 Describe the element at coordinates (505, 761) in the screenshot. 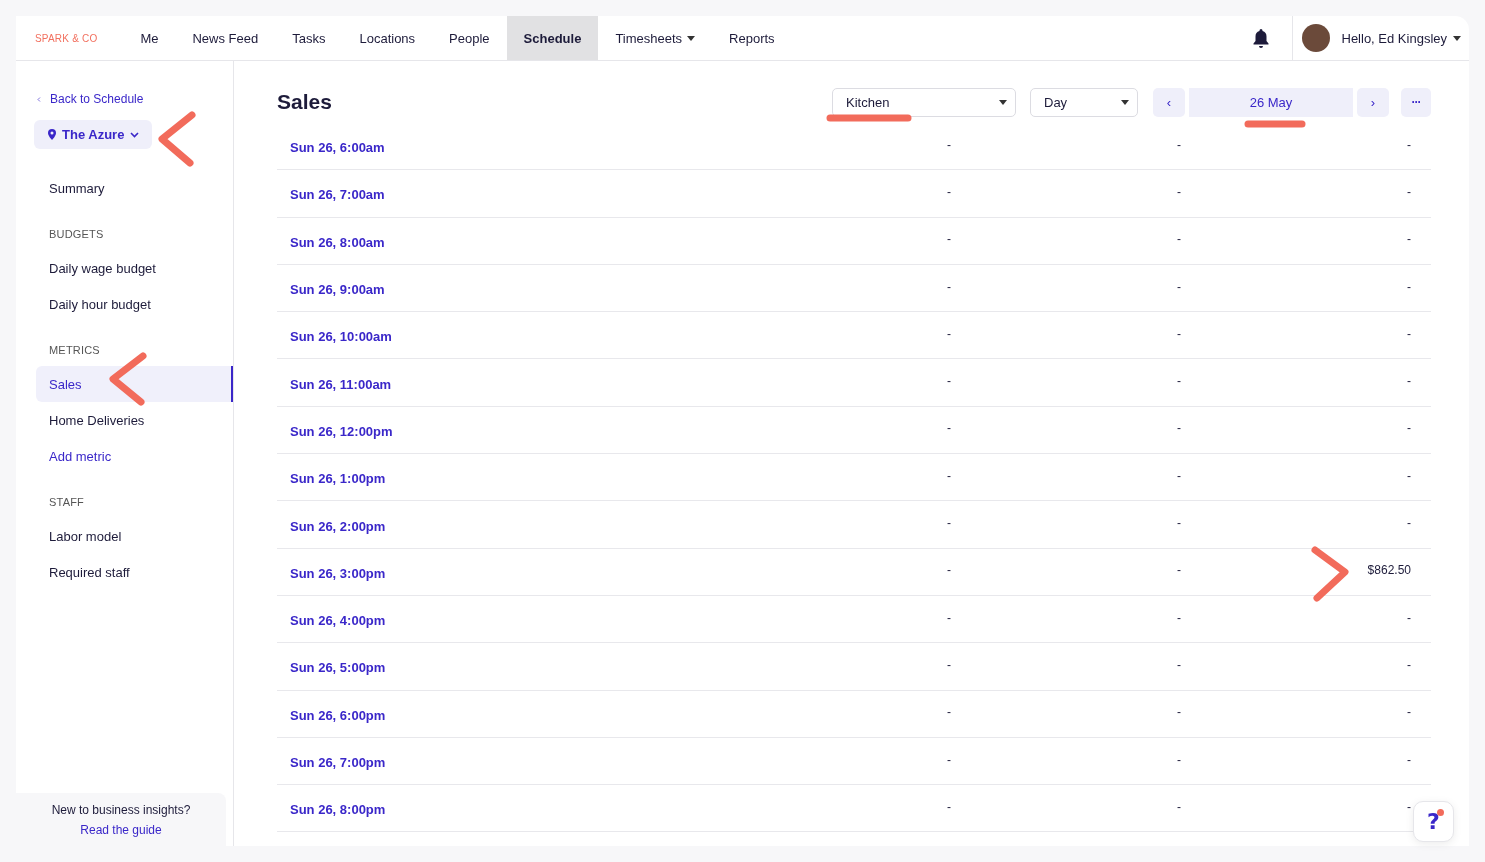

I see `time-link: Sun 26, 7:00pm` at that location.